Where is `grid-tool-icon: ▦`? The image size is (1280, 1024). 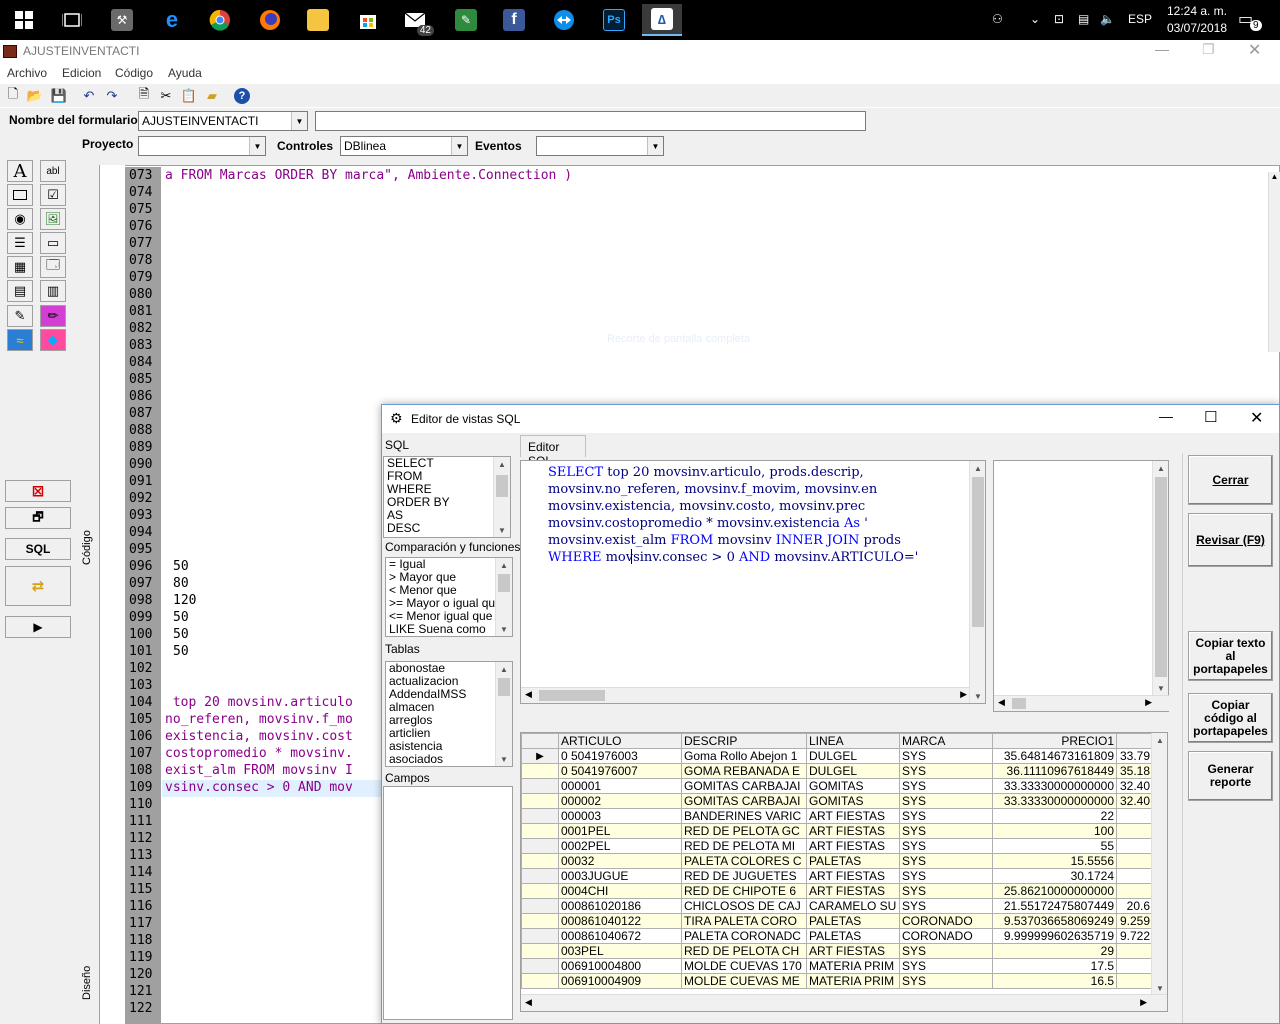 grid-tool-icon: ▦ is located at coordinates (20, 267).